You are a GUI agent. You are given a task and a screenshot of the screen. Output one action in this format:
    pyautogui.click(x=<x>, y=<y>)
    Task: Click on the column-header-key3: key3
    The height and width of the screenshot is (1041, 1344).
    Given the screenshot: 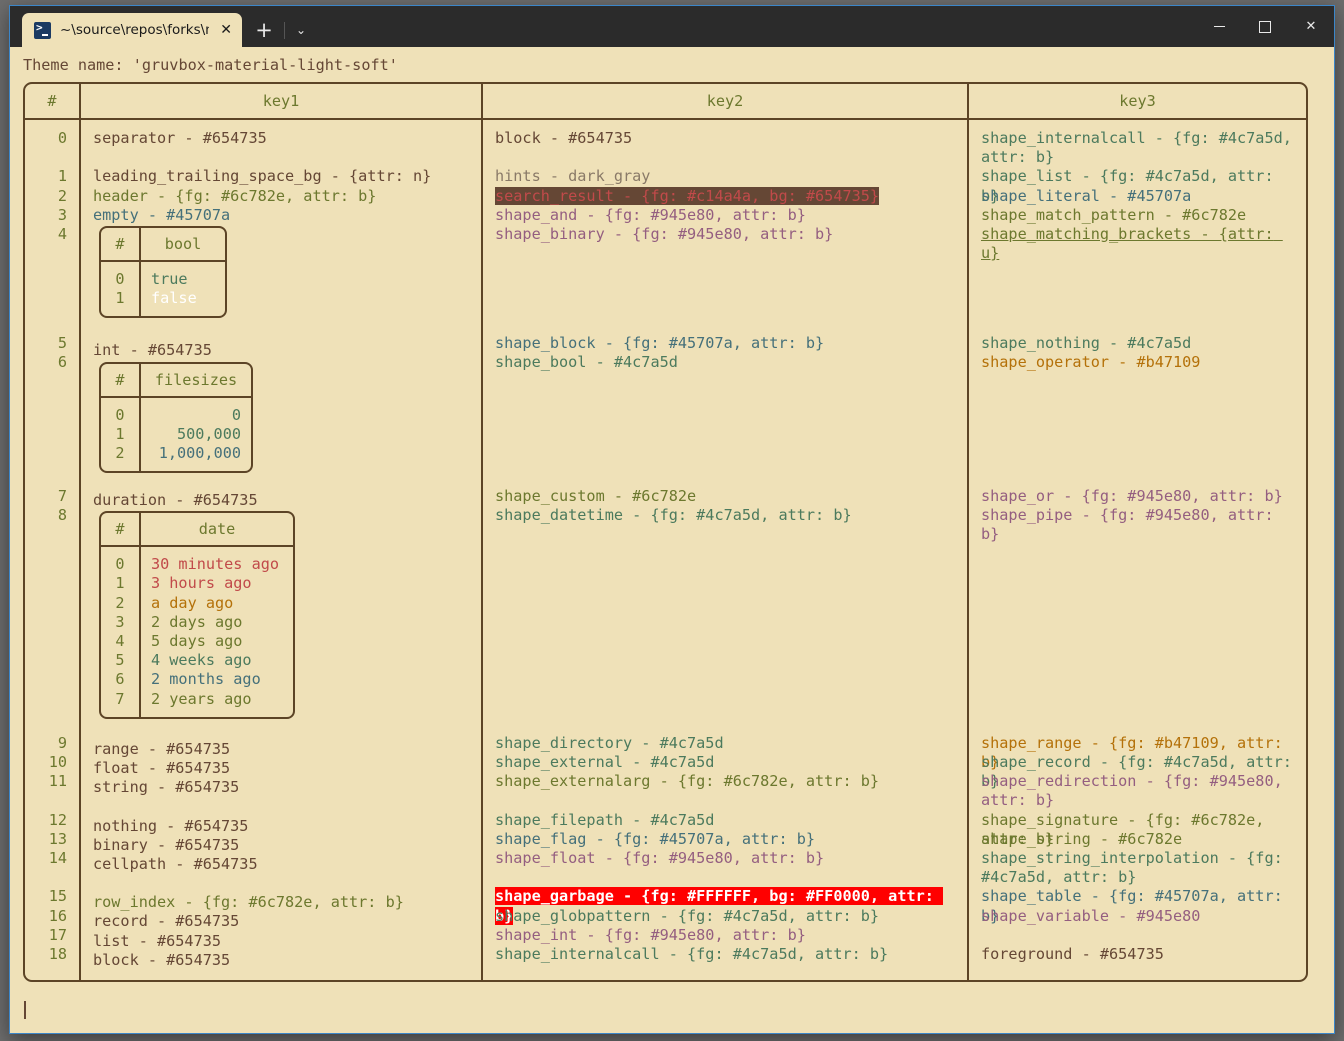 What is the action you would take?
    pyautogui.click(x=1137, y=101)
    